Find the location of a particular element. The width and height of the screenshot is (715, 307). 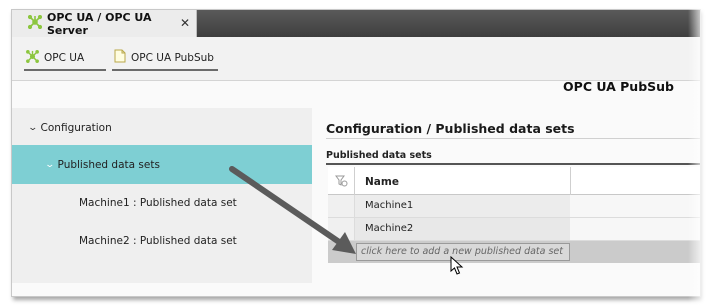

document-icon is located at coordinates (120, 57).